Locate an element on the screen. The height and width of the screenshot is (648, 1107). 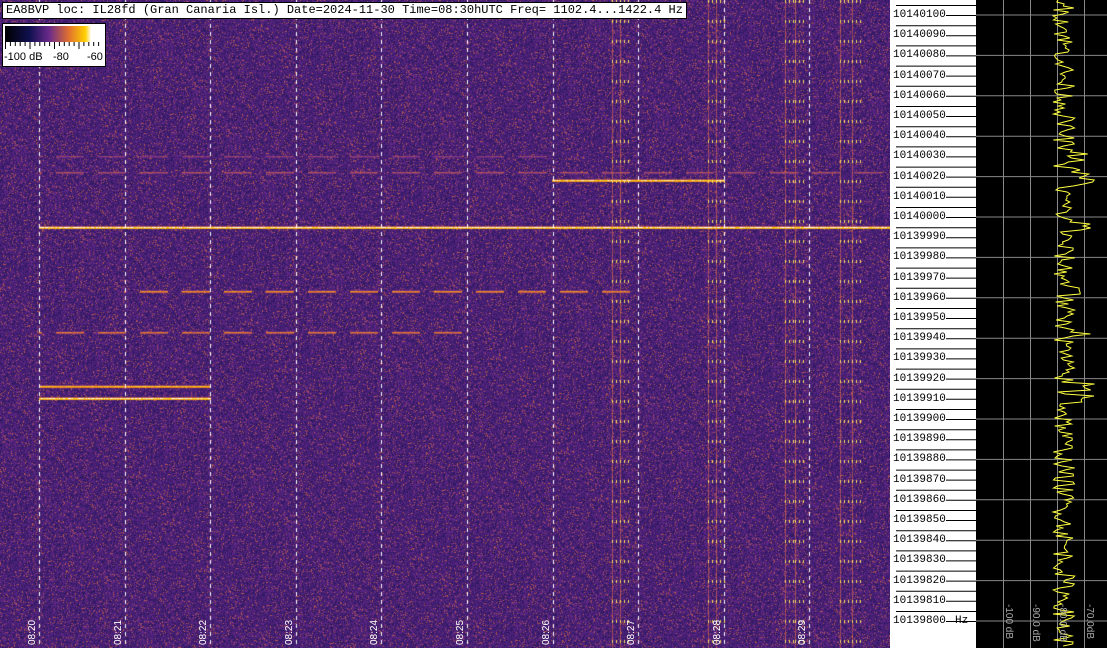
colorbar-label-max: -60 is located at coordinates (95, 57).